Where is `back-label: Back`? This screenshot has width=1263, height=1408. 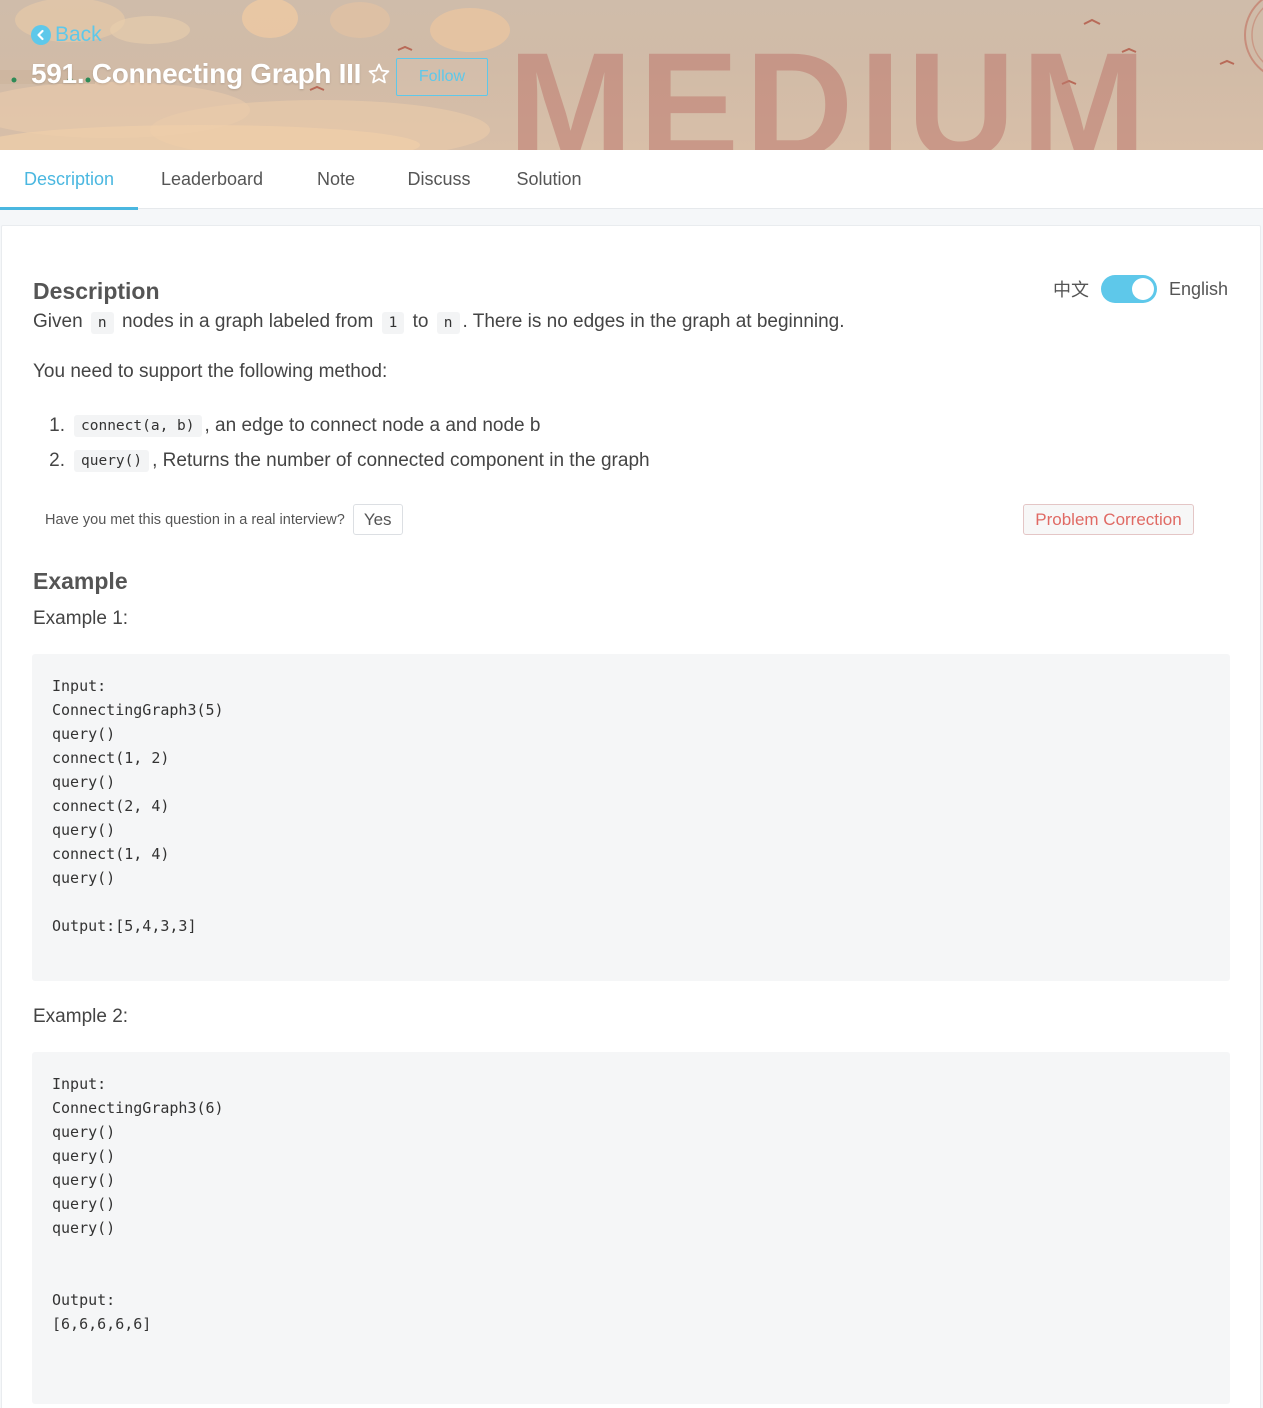
back-label: Back is located at coordinates (78, 34).